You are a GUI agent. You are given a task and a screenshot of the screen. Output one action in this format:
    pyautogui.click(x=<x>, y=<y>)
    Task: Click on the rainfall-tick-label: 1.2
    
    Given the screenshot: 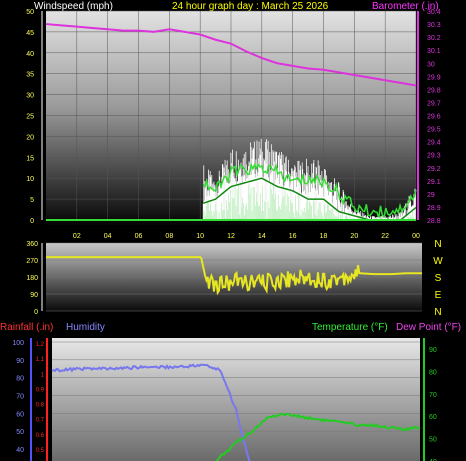 What is the action you would take?
    pyautogui.click(x=40, y=345)
    